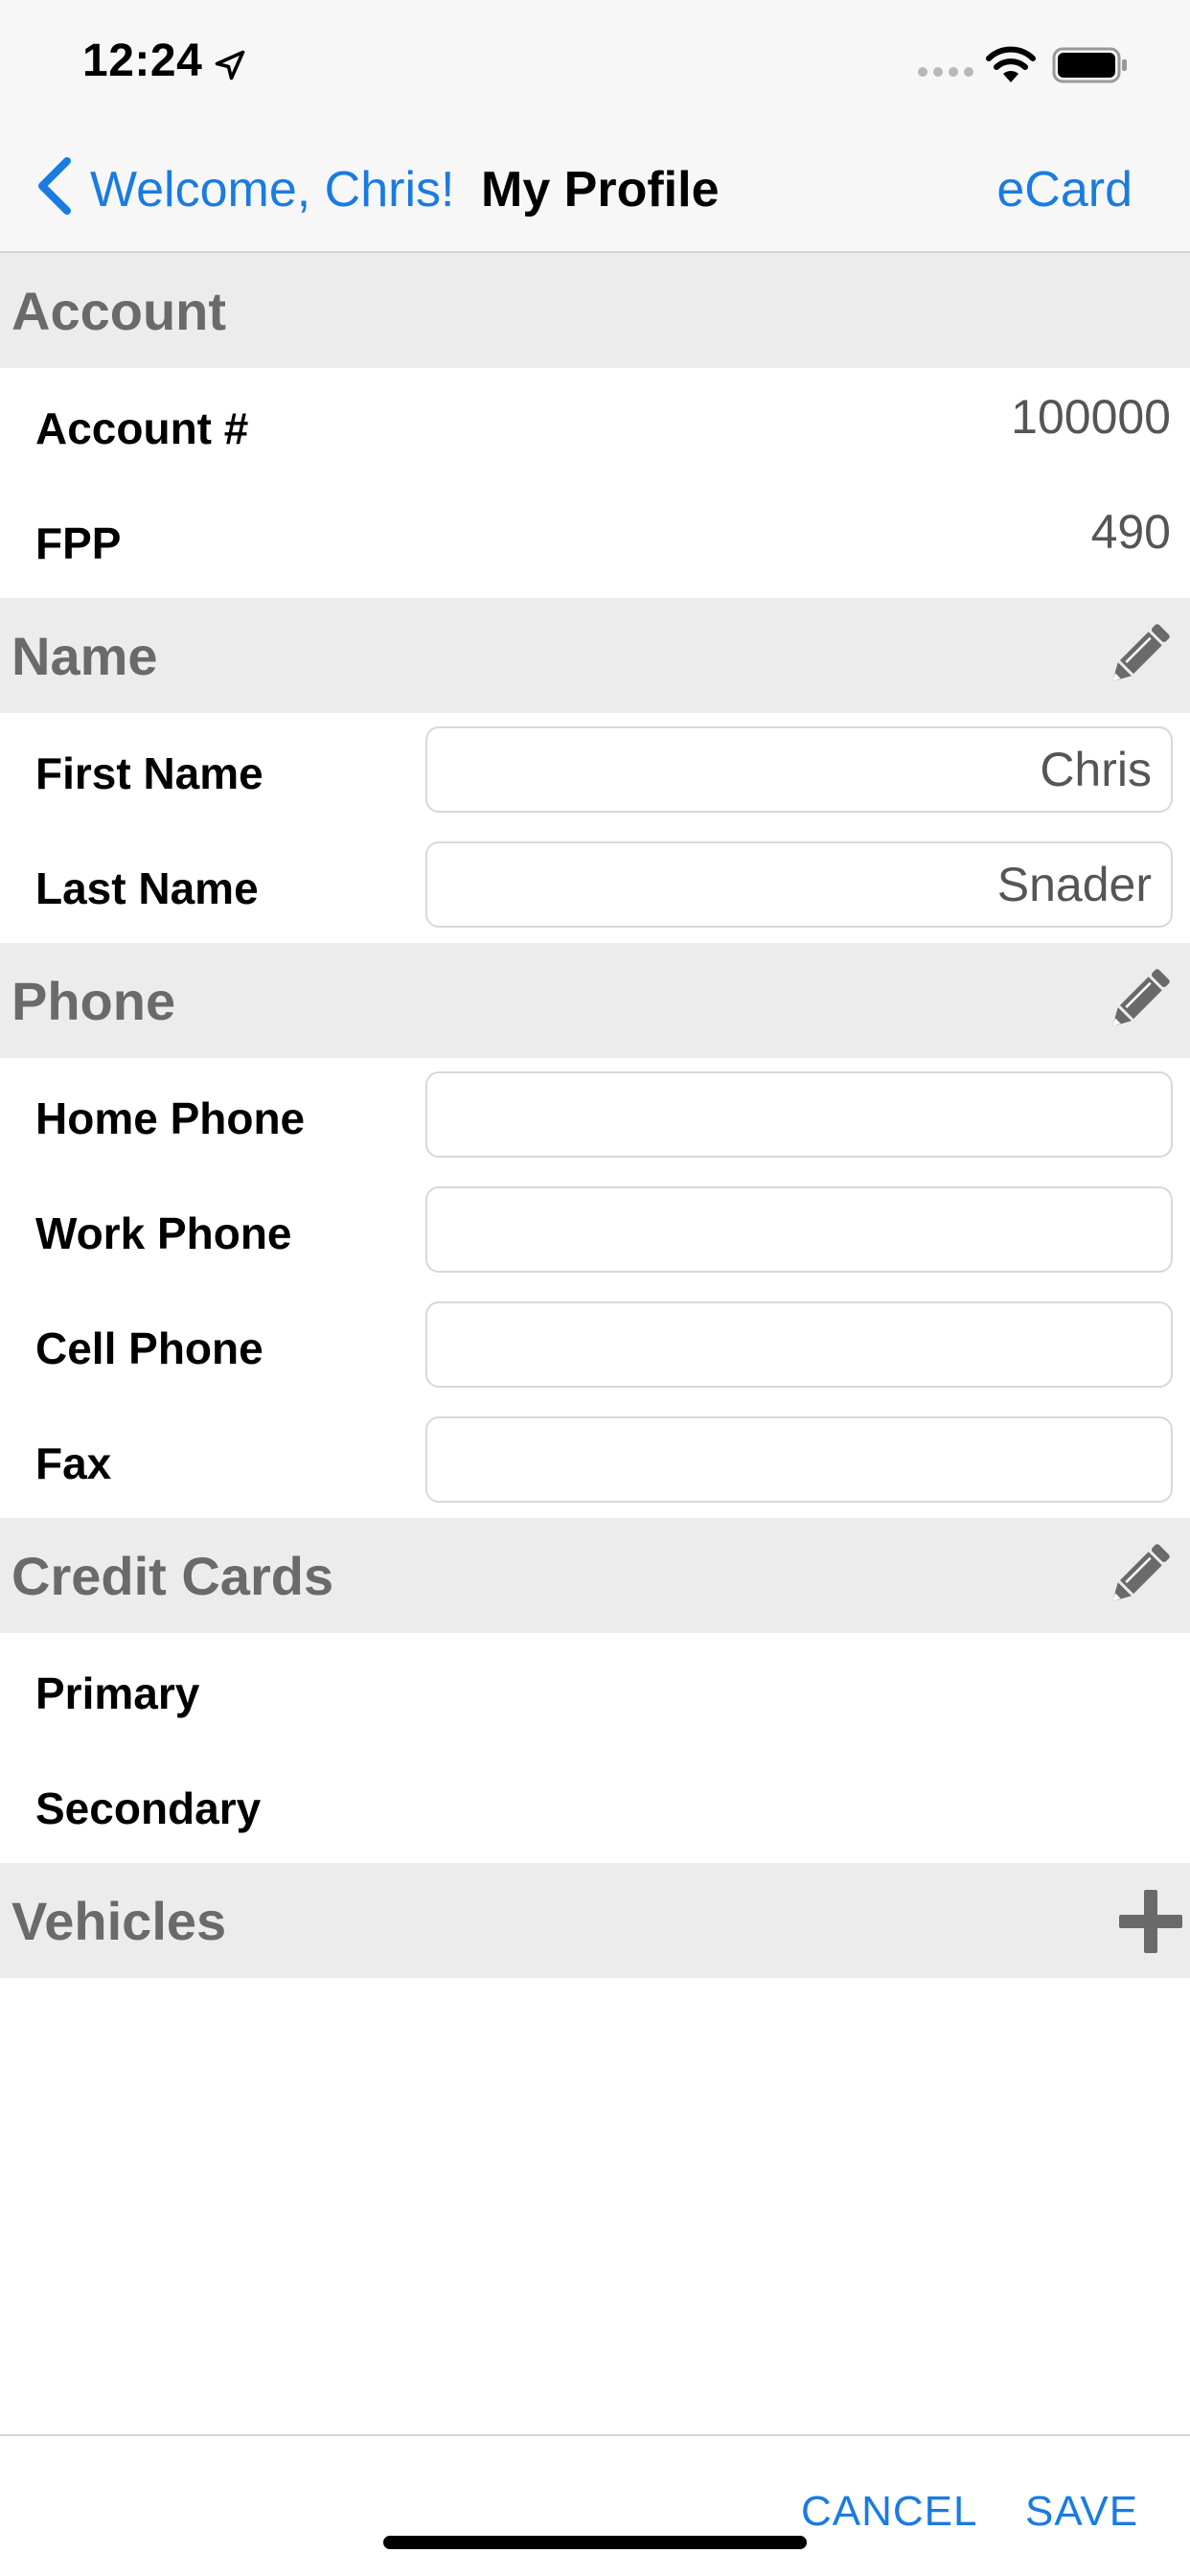  I want to click on save-button: SAVE, so click(1081, 2512).